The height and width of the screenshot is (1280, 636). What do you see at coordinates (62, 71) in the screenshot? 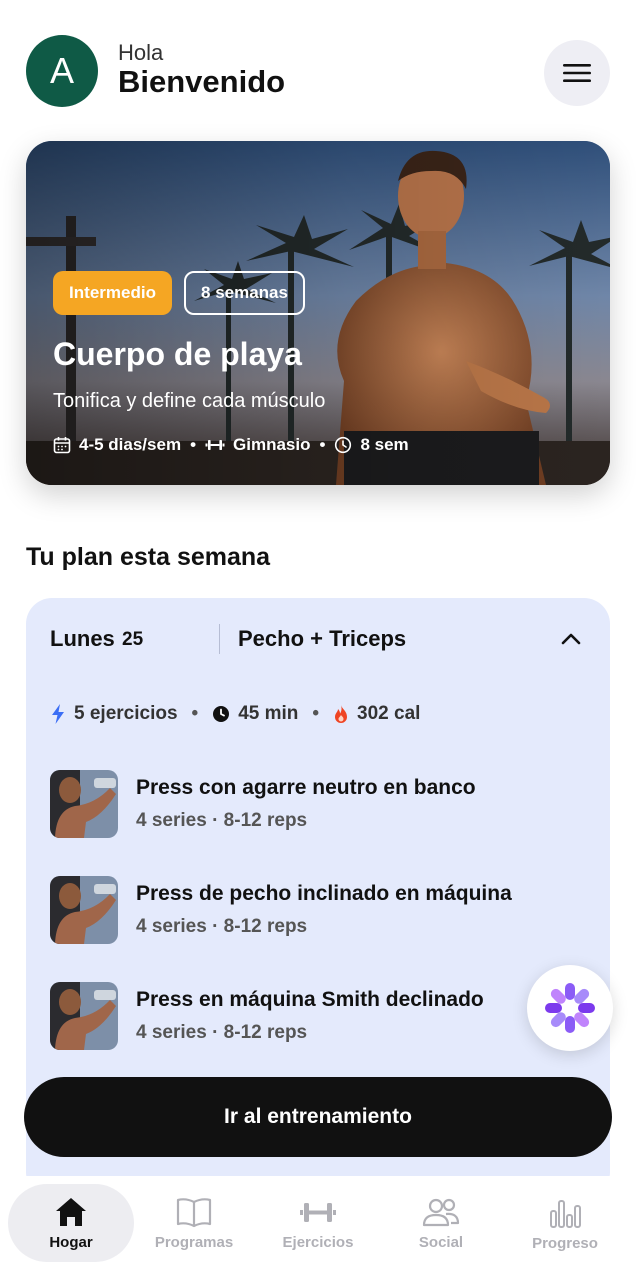
I see `avatar: A` at bounding box center [62, 71].